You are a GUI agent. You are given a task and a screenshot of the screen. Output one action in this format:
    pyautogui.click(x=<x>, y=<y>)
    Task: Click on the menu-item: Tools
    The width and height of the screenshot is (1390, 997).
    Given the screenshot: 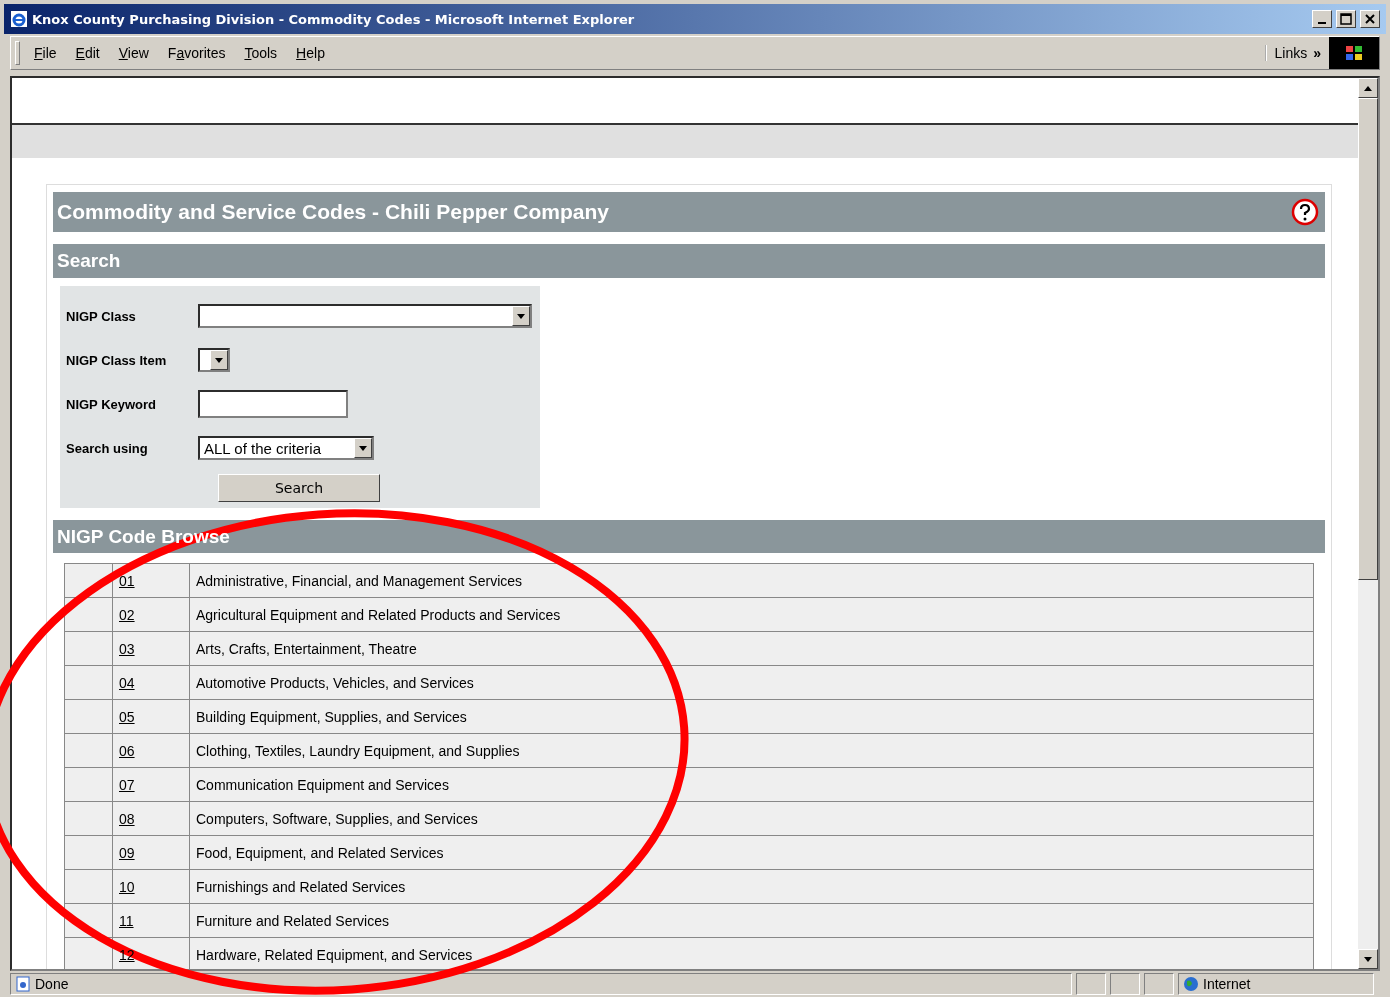 What is the action you would take?
    pyautogui.click(x=261, y=53)
    